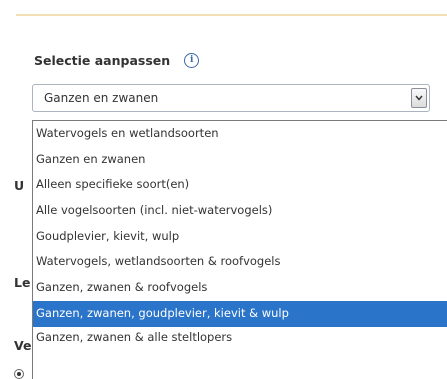 This screenshot has width=447, height=379. I want to click on select-current-value: Ganzen en zwanen, so click(101, 98).